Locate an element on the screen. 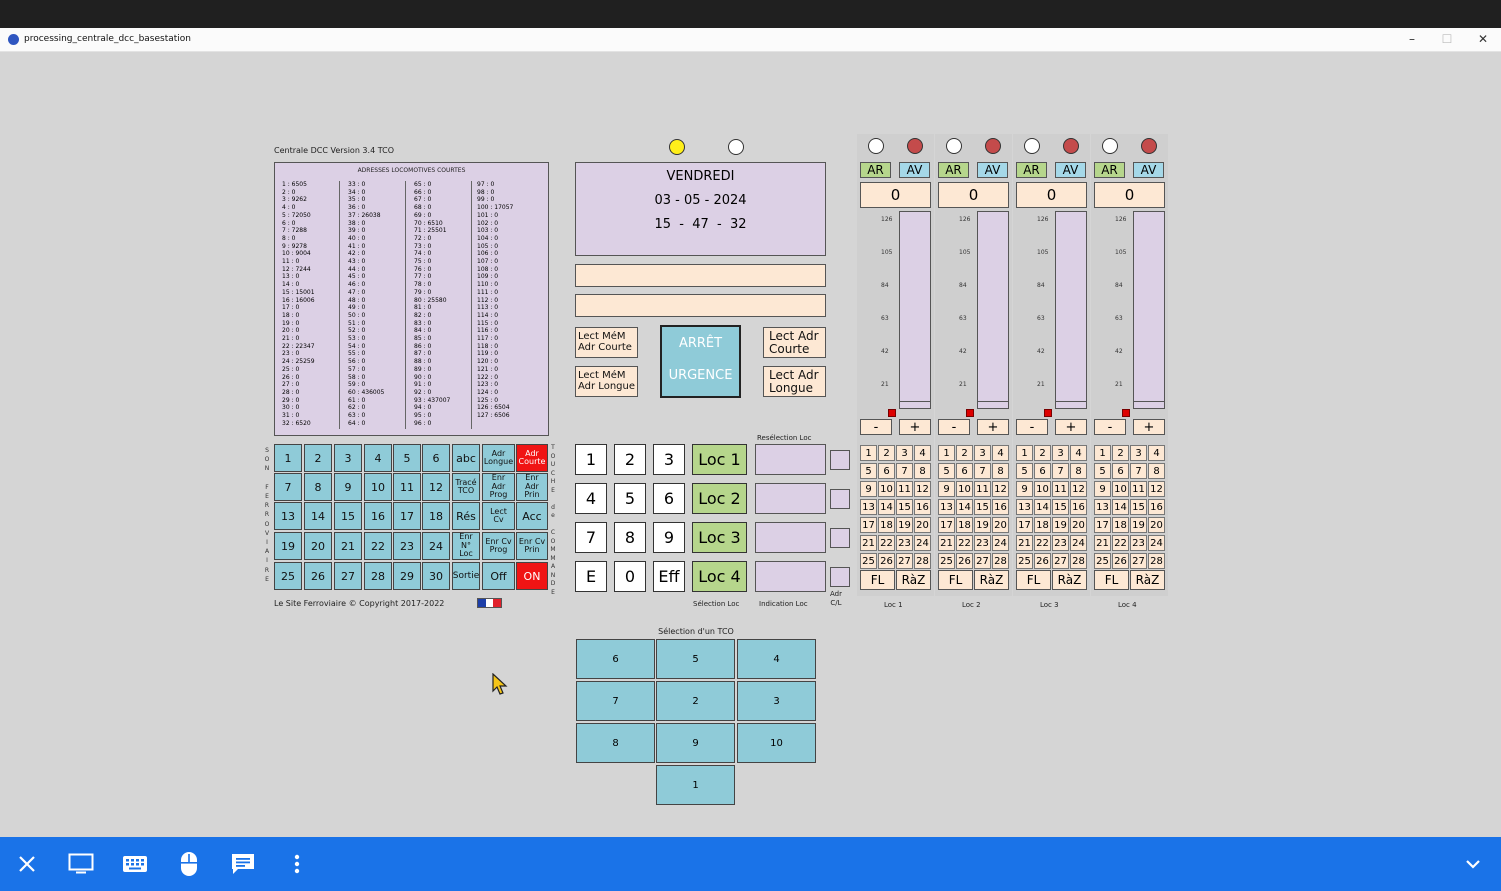 The image size is (1501, 891). sound-key: 25 is located at coordinates (288, 576).